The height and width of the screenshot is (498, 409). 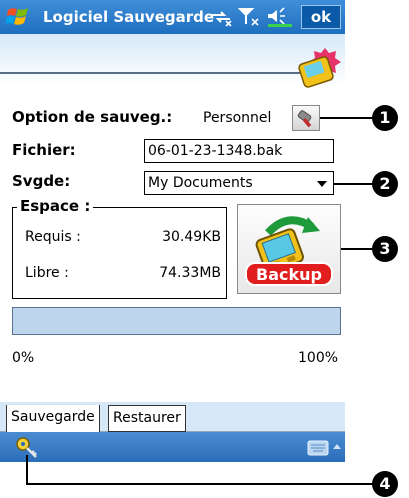 I want to click on tab-sauvegarde: Sauvegarde, so click(x=53, y=419).